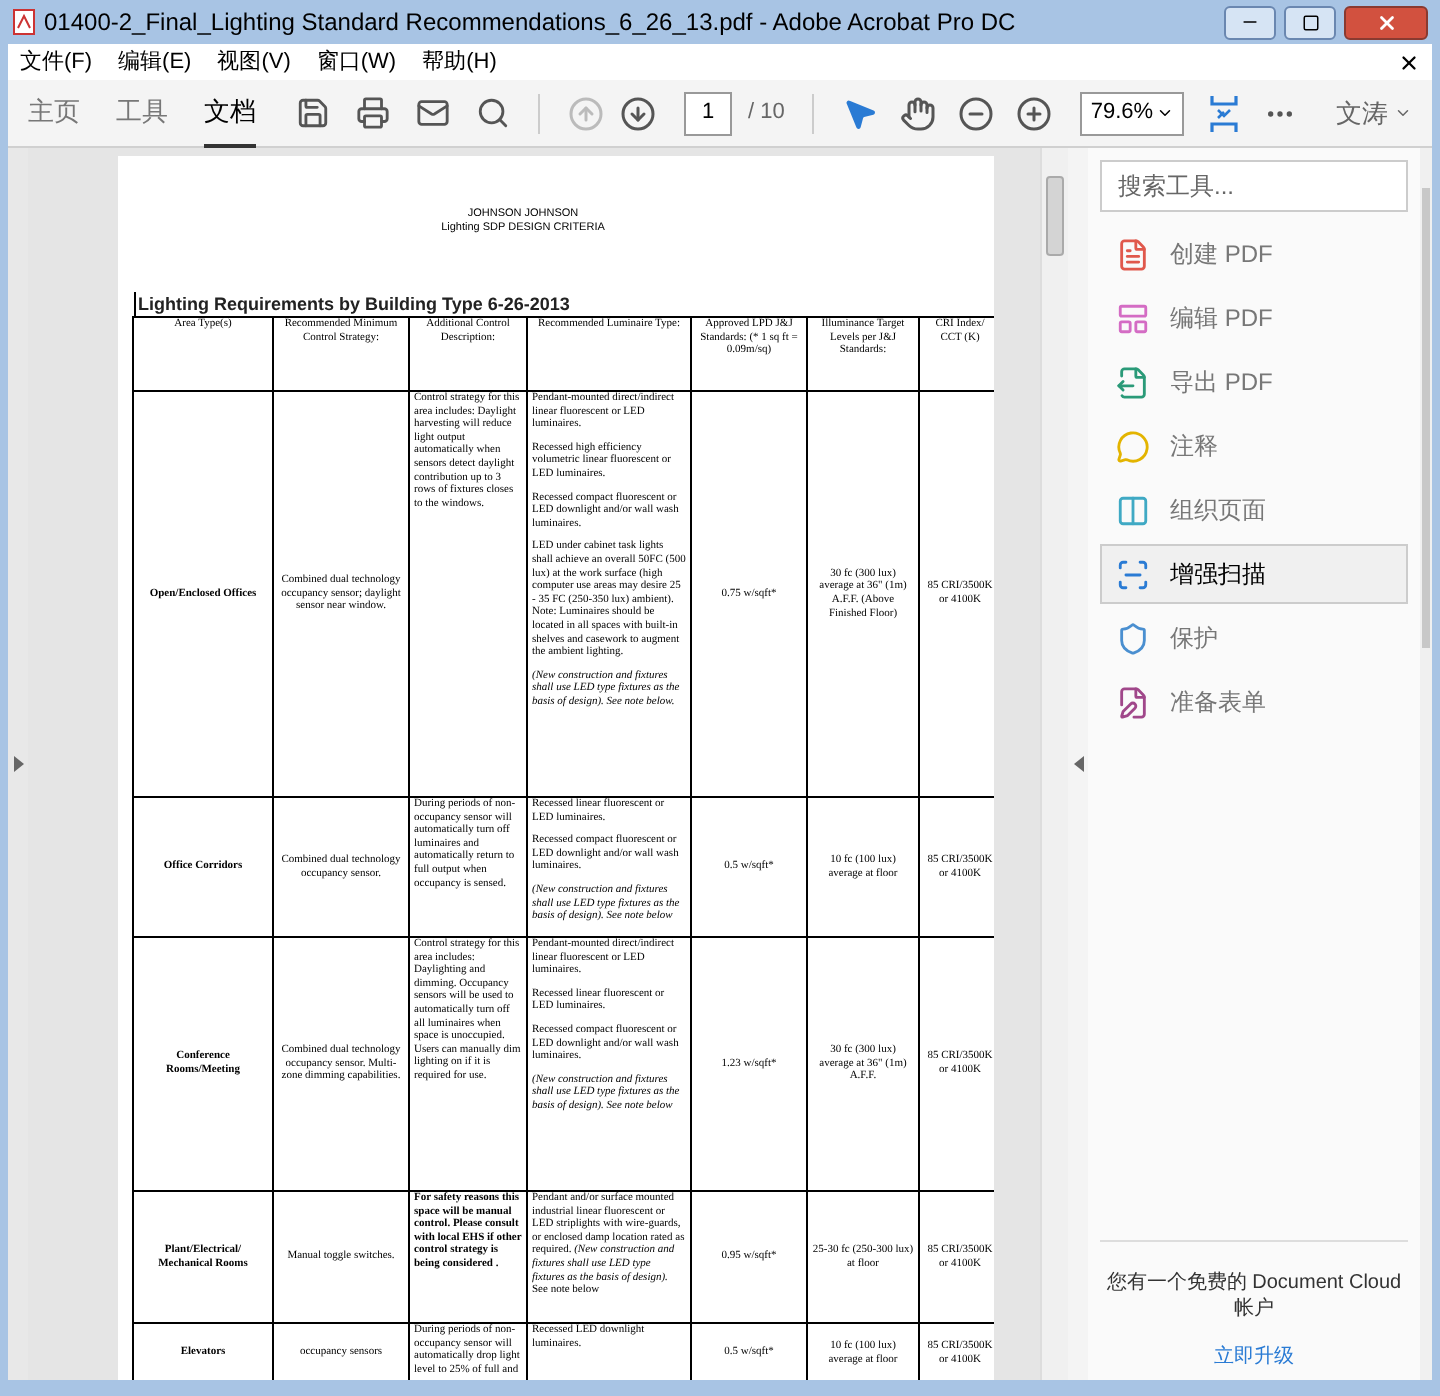  Describe the element at coordinates (766, 113) in the screenshot. I see `page-count: / 10` at that location.